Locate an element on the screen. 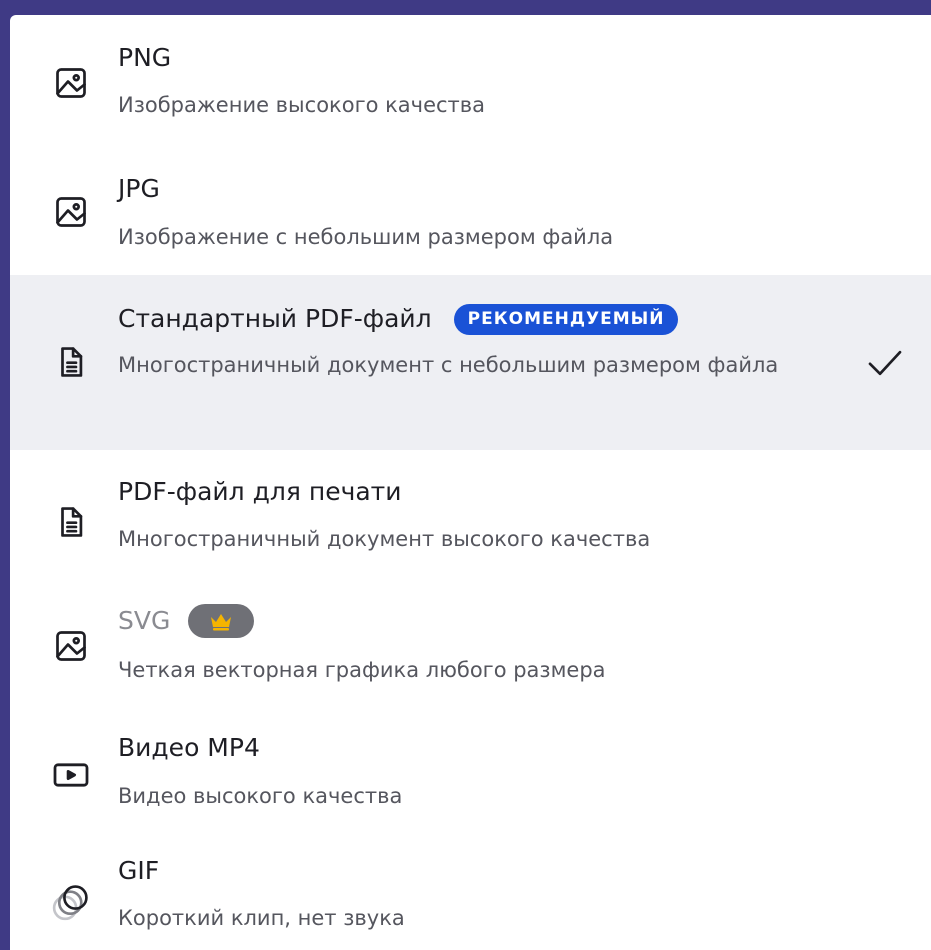 This screenshot has width=931, height=950. option-description: Короткий клип, нет звука is located at coordinates (261, 918).